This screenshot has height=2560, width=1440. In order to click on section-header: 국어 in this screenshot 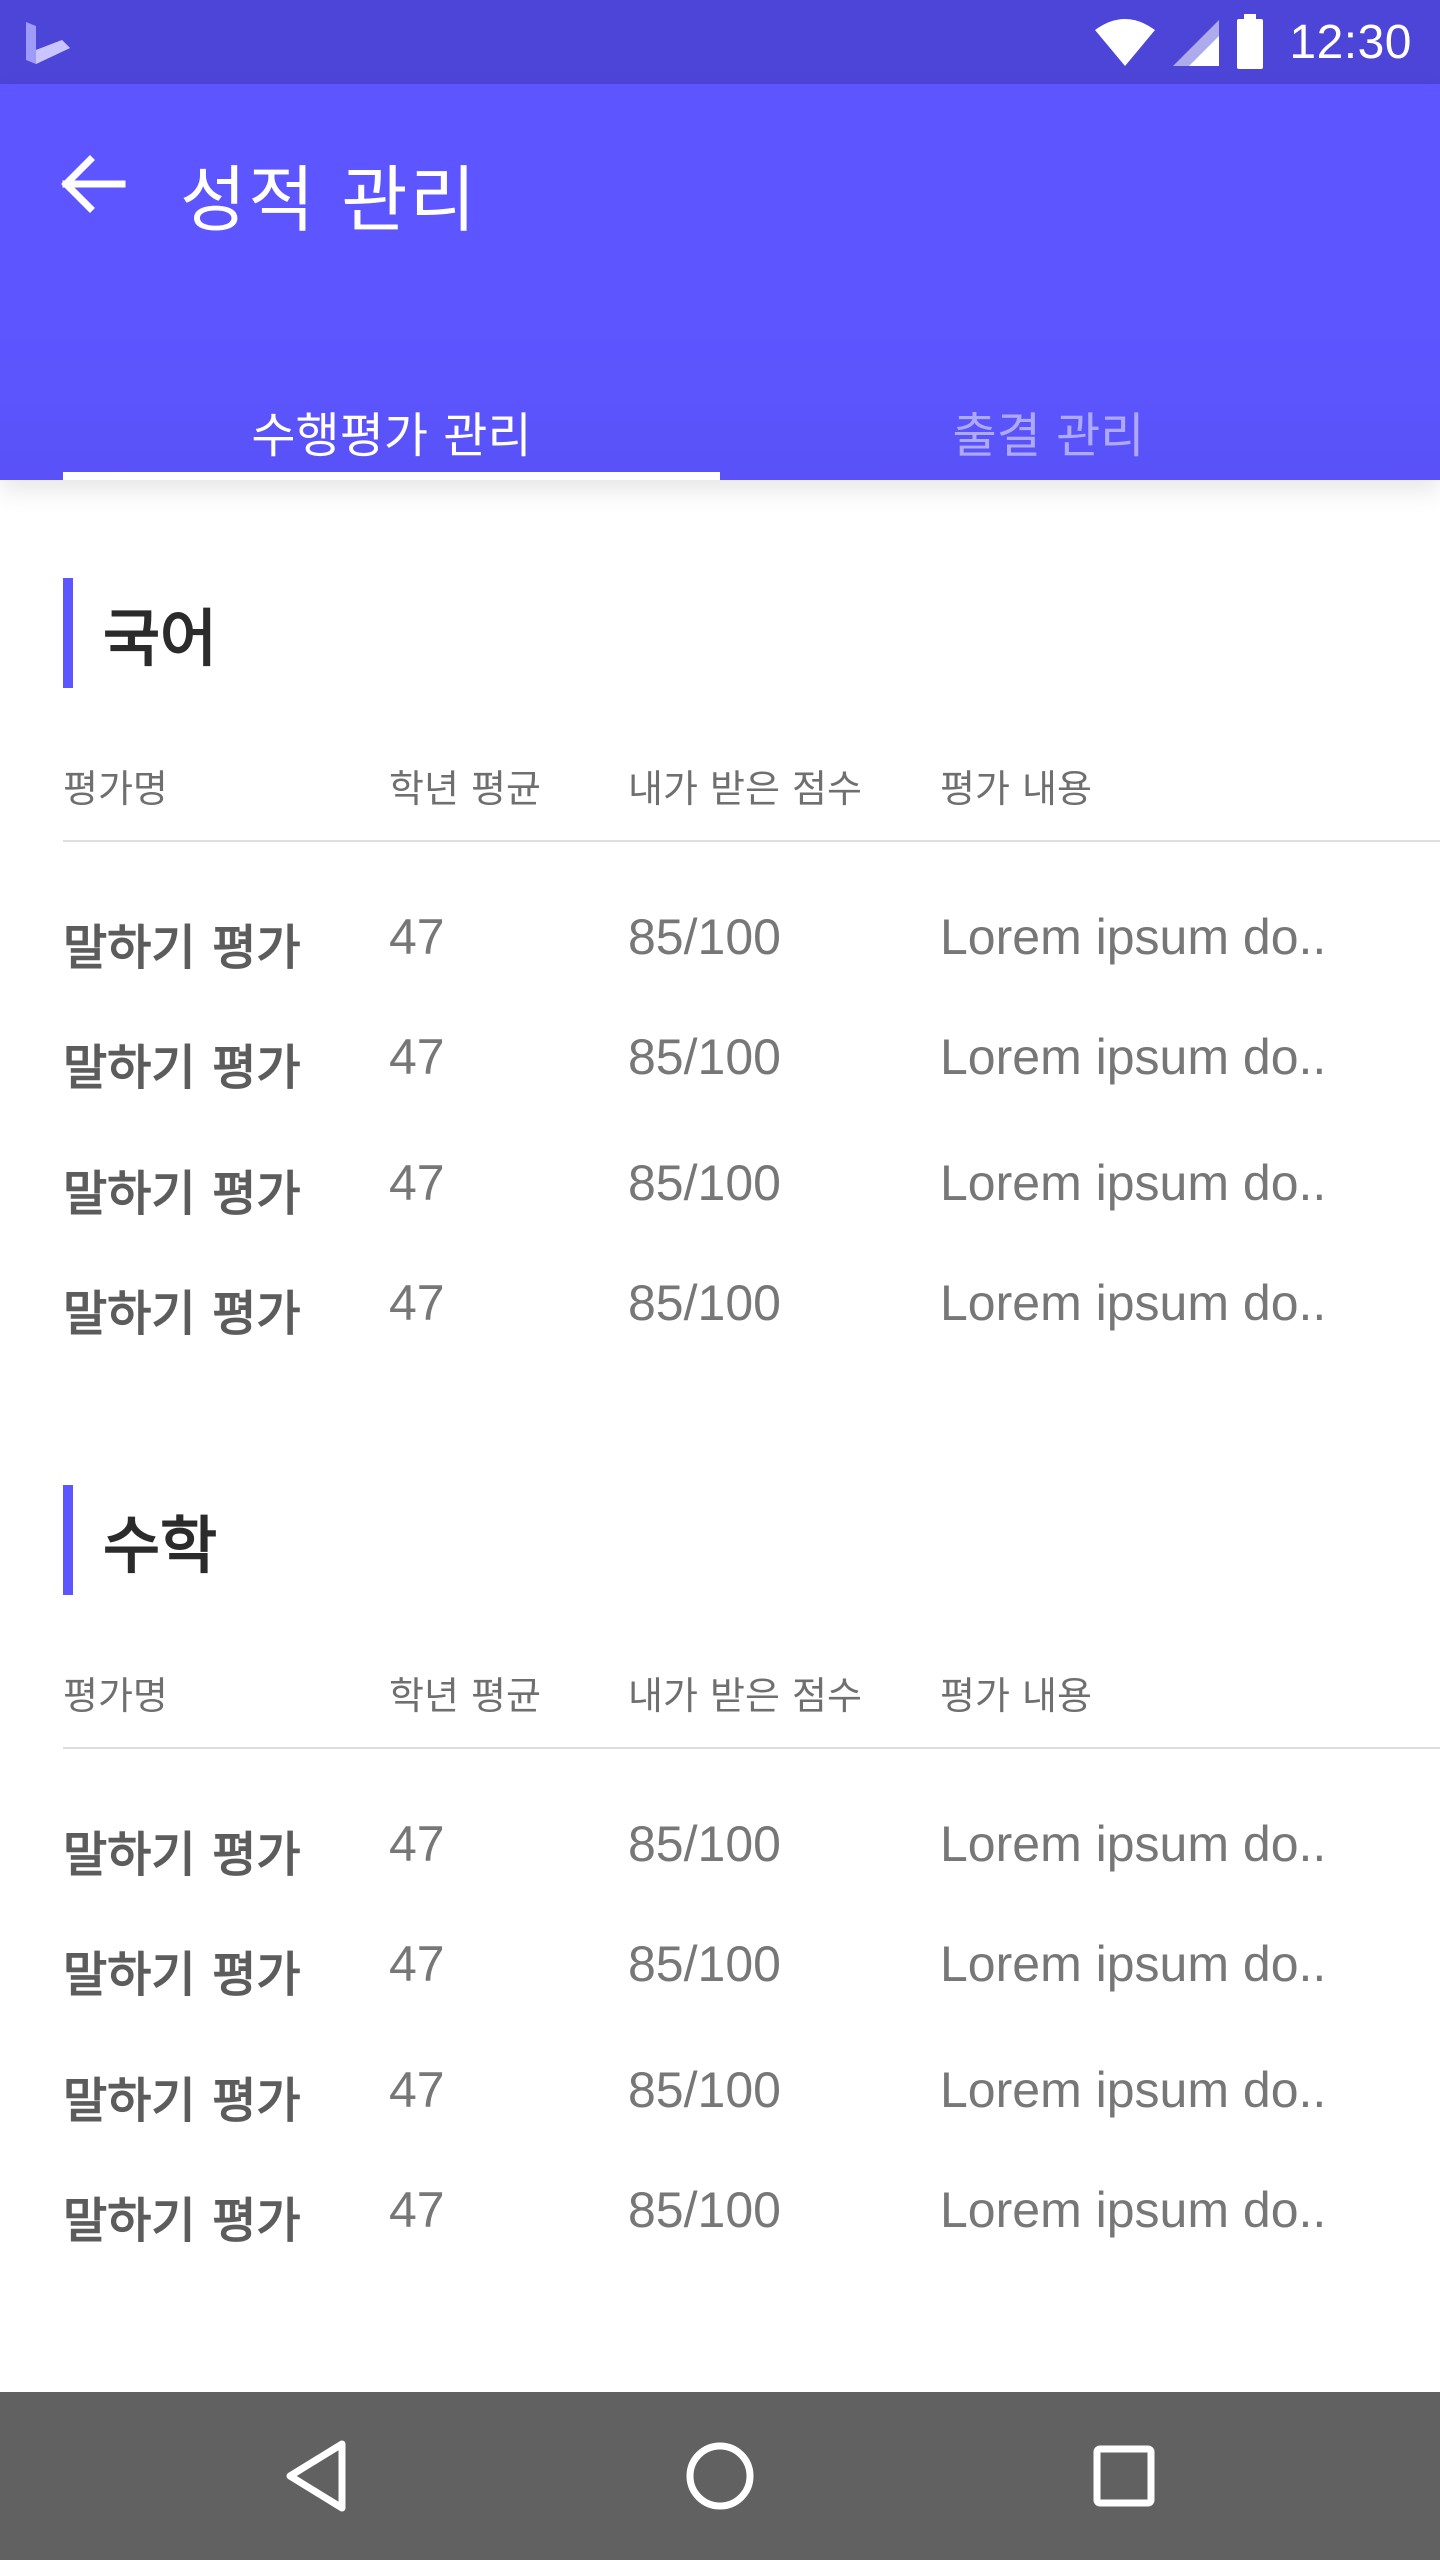, I will do `click(140, 633)`.